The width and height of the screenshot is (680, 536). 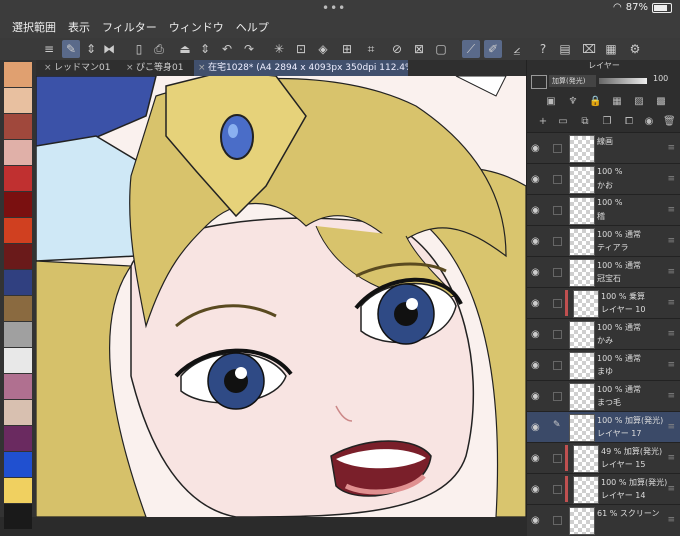 What do you see at coordinates (129, 27) in the screenshot?
I see `menu-filter: フィルター` at bounding box center [129, 27].